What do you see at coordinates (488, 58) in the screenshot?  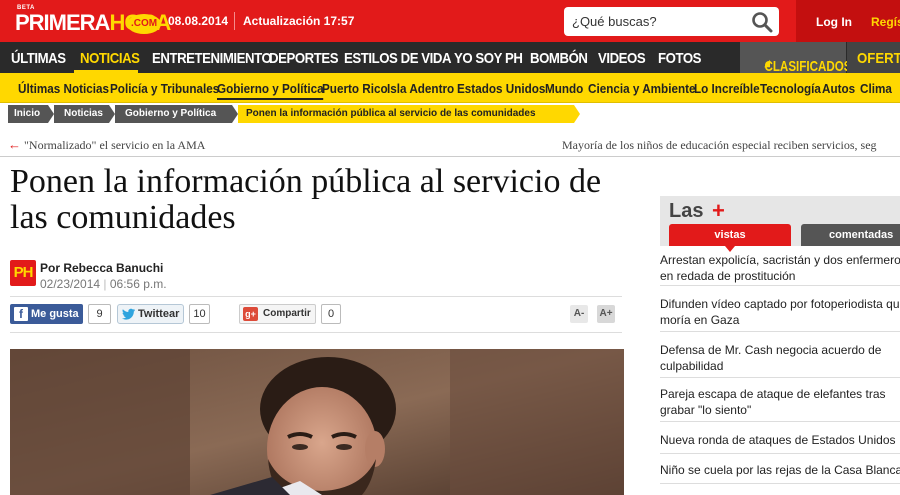 I see `nav-item-yo-soy-ph: YO SOY PH` at bounding box center [488, 58].